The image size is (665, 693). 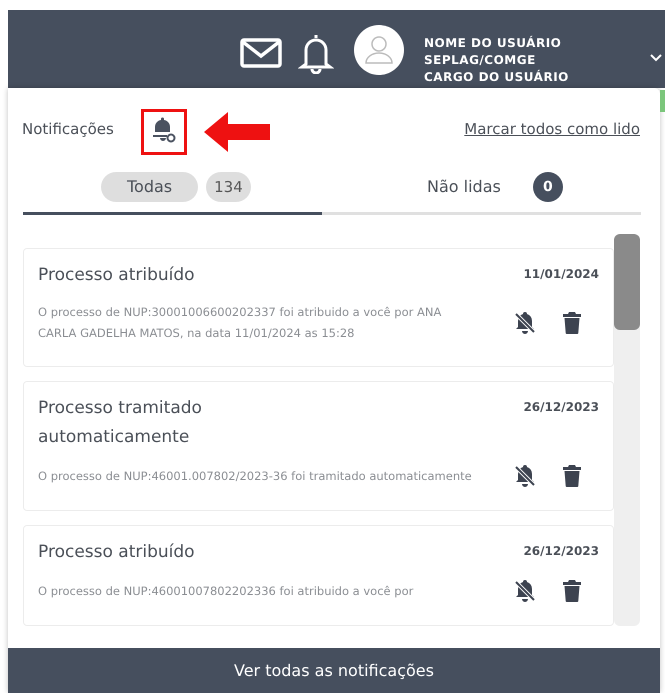 I want to click on chevron-down-icon, so click(x=656, y=58).